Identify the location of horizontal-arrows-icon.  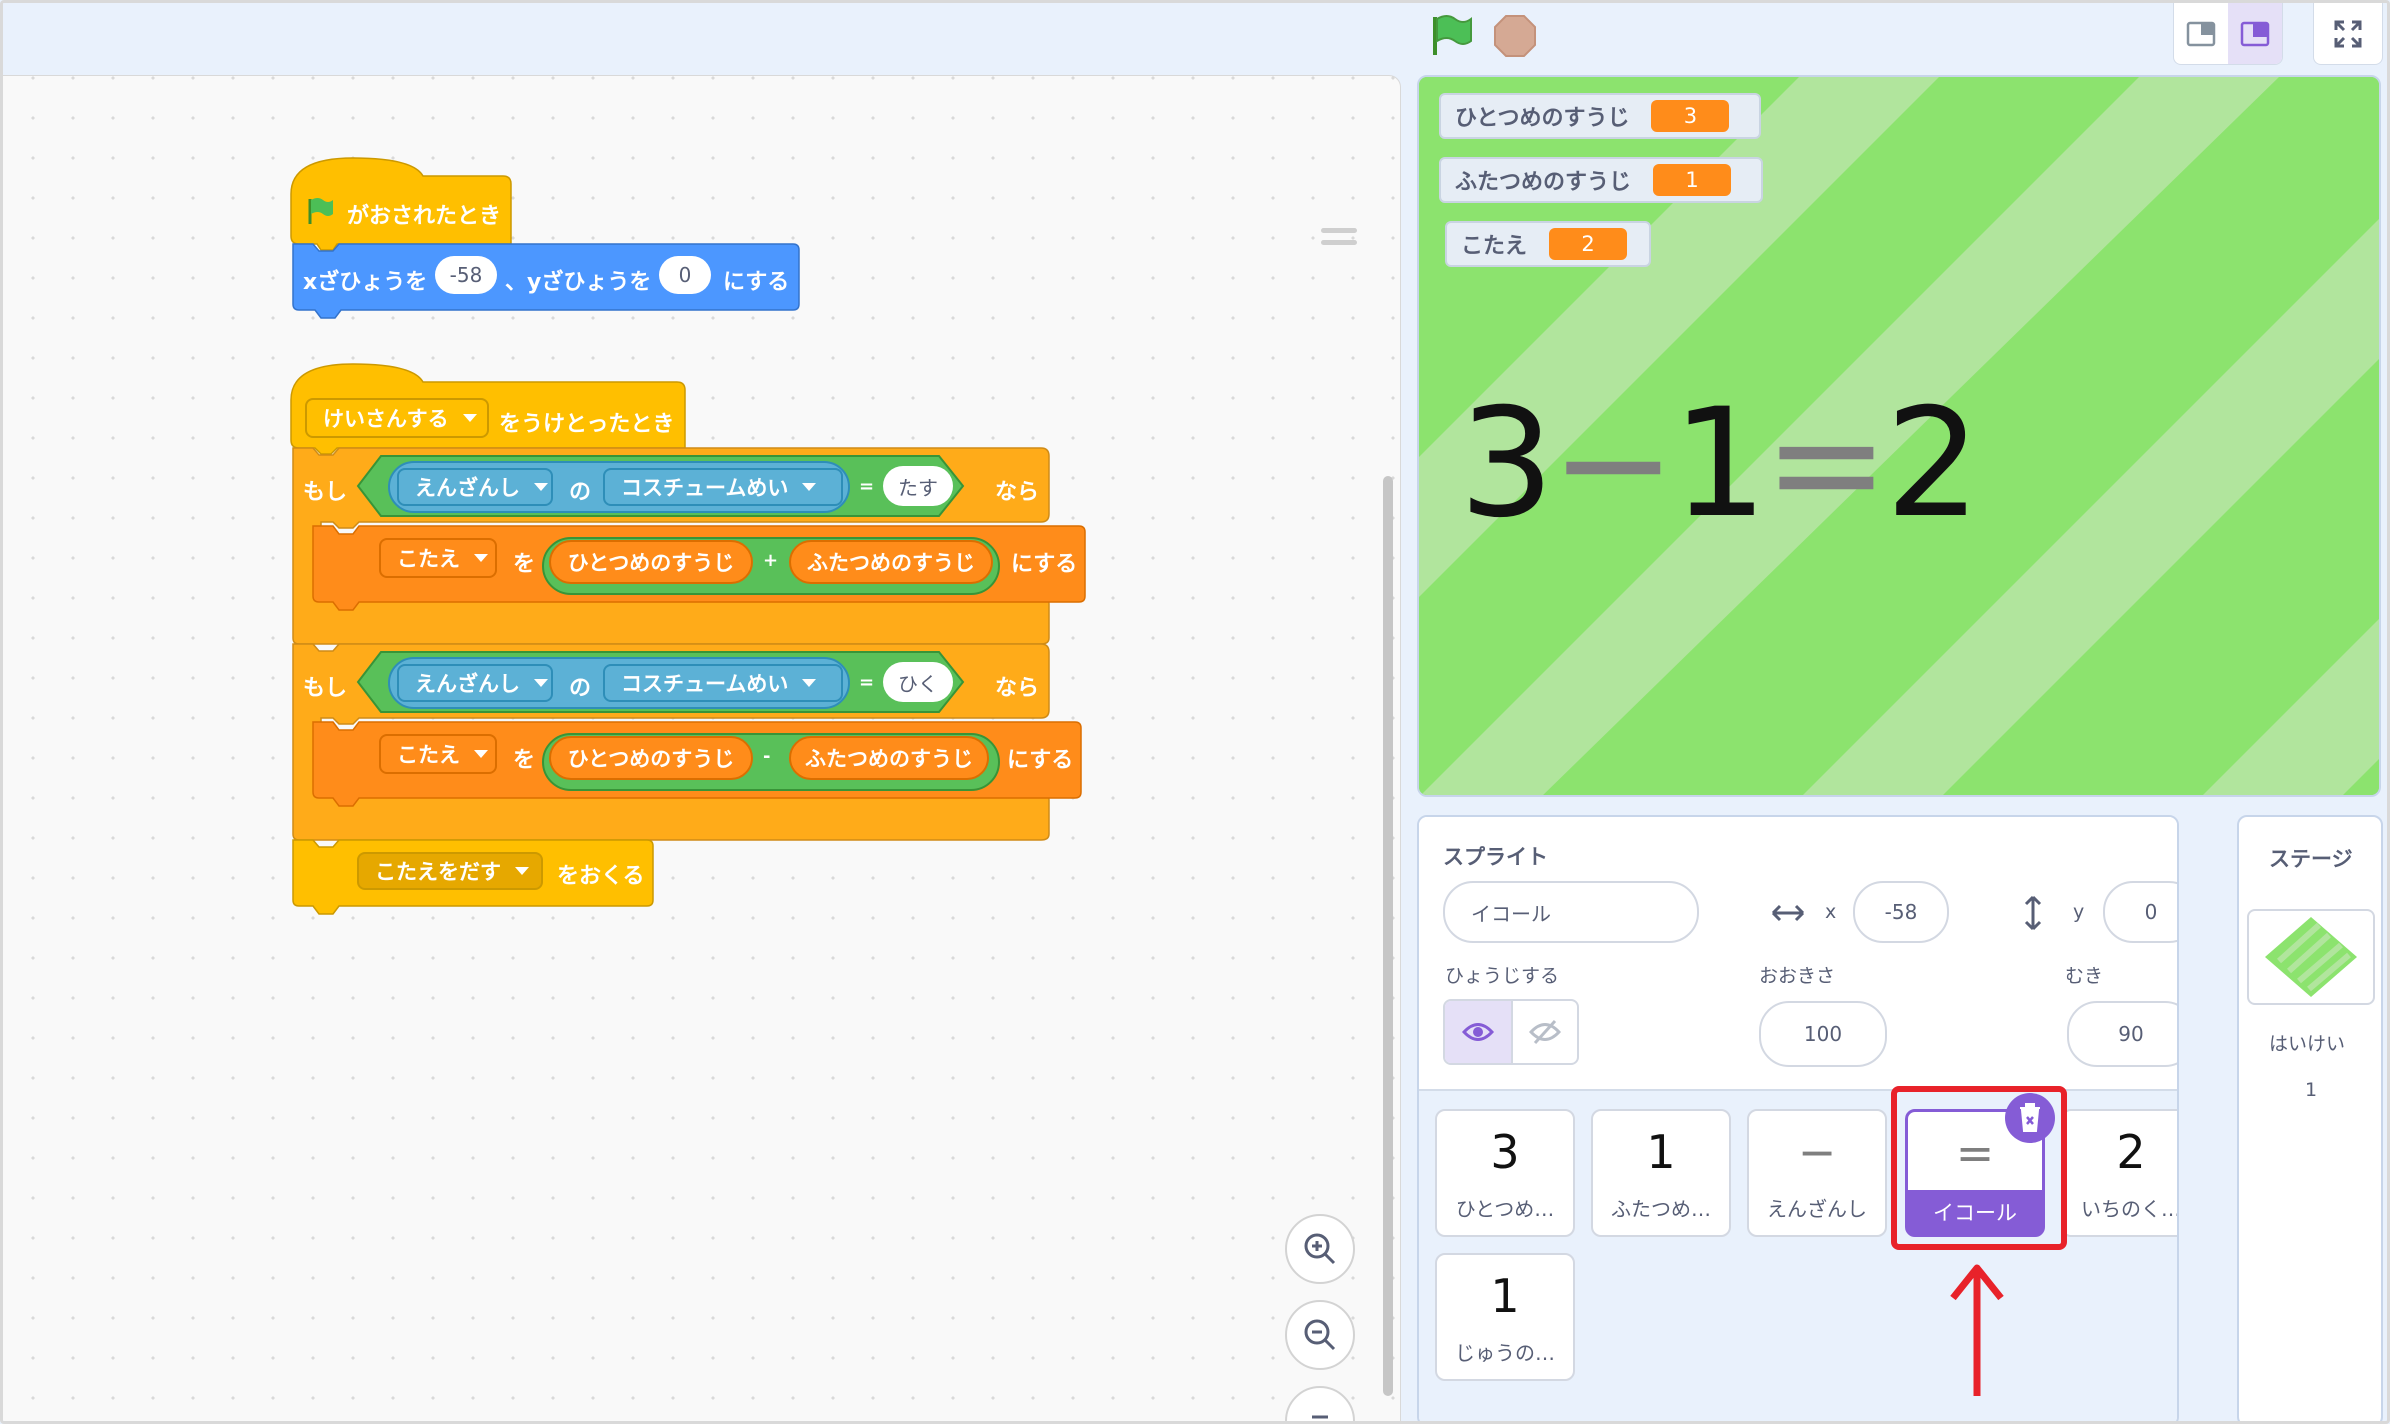
(1788, 913).